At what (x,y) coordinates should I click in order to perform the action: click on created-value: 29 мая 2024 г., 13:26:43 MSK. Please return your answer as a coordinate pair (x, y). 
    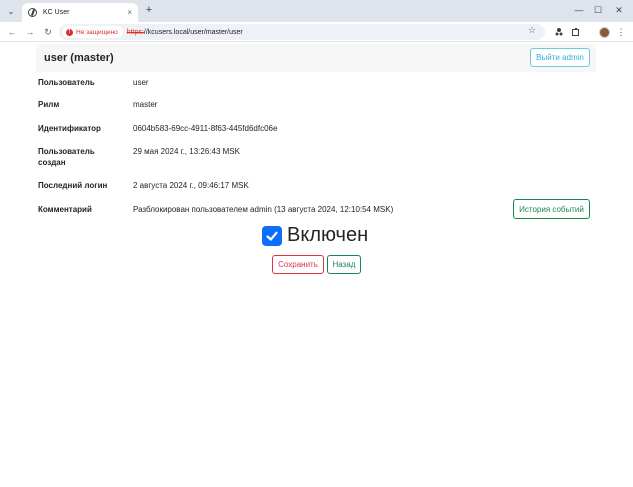
    Looking at the image, I should click on (186, 151).